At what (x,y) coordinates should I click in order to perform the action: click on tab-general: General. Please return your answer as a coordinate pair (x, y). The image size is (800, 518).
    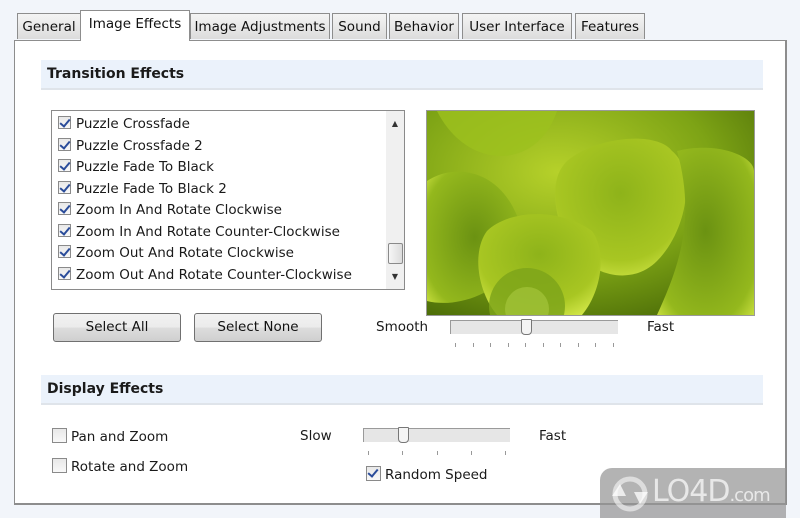
    Looking at the image, I should click on (49, 26).